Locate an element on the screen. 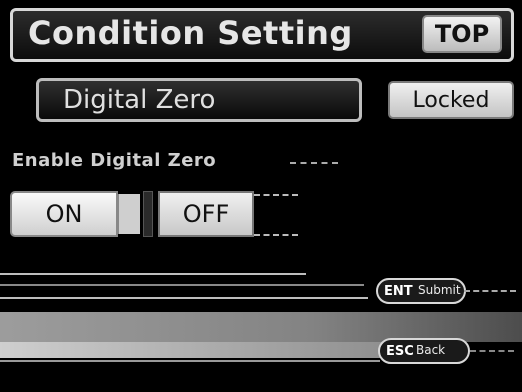 The image size is (522, 392). ent-guide-rule is located at coordinates (490, 291).